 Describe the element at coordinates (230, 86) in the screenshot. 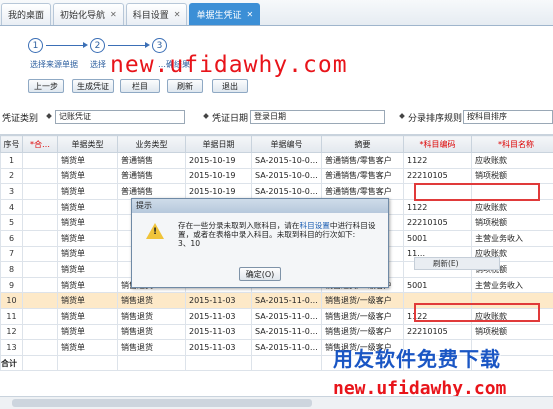

I see `exit-button: 退出` at that location.